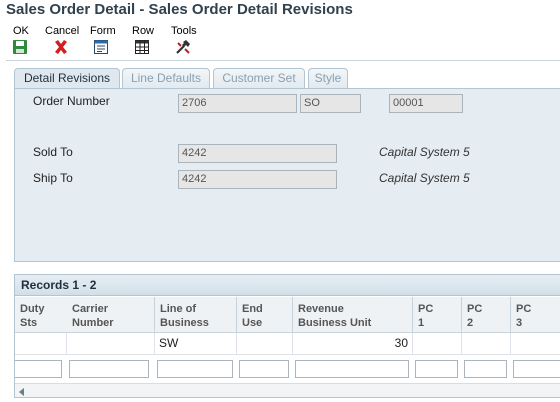 Image resolution: width=560 pixels, height=402 pixels. What do you see at coordinates (183, 47) in the screenshot?
I see `tools-icon` at bounding box center [183, 47].